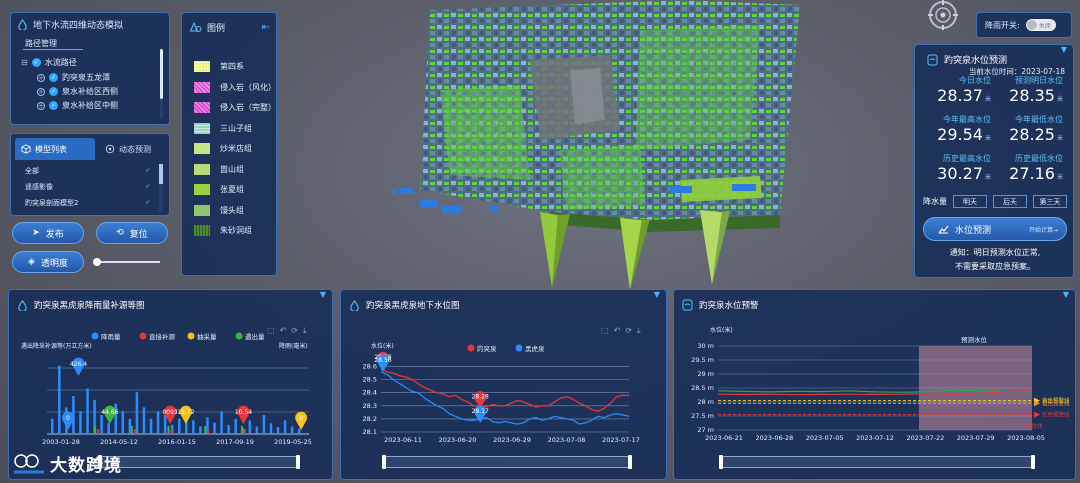 The image size is (1080, 483). What do you see at coordinates (970, 201) in the screenshot?
I see `day-tomorrow-button: 明天` at bounding box center [970, 201].